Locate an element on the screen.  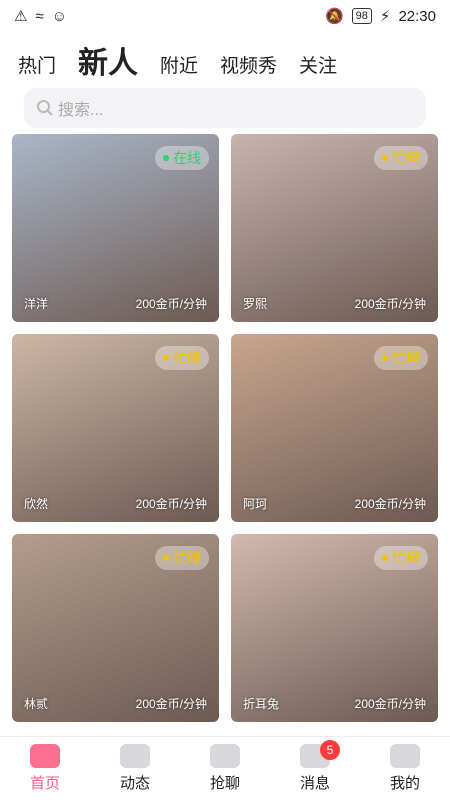
nav-label: 我的 is located at coordinates (404, 783).